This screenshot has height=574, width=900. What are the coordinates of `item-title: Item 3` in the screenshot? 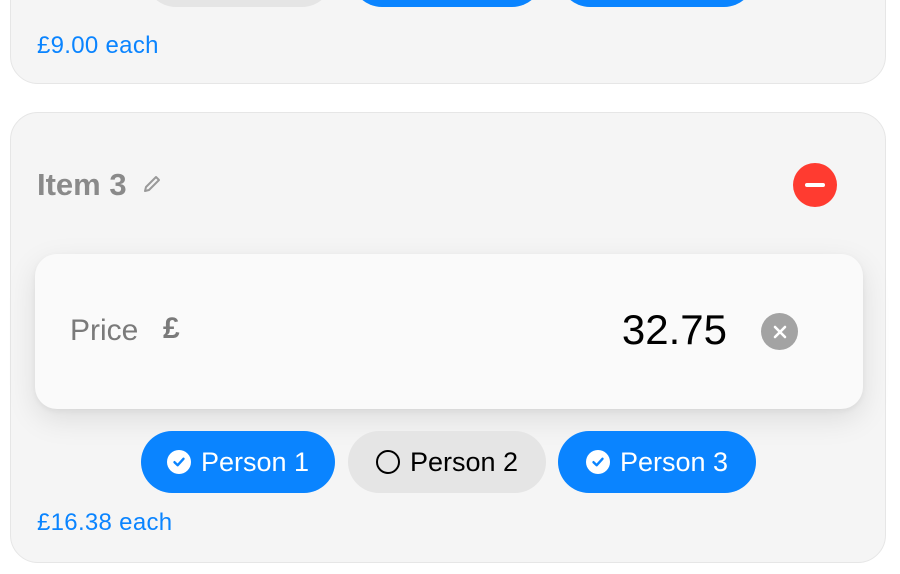 It's located at (82, 184).